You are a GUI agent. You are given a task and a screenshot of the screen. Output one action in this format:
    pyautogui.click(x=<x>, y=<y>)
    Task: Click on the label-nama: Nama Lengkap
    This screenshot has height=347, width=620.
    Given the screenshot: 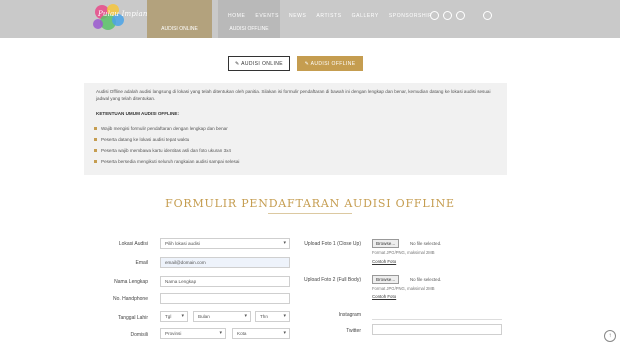 What is the action you would take?
    pyautogui.click(x=131, y=282)
    